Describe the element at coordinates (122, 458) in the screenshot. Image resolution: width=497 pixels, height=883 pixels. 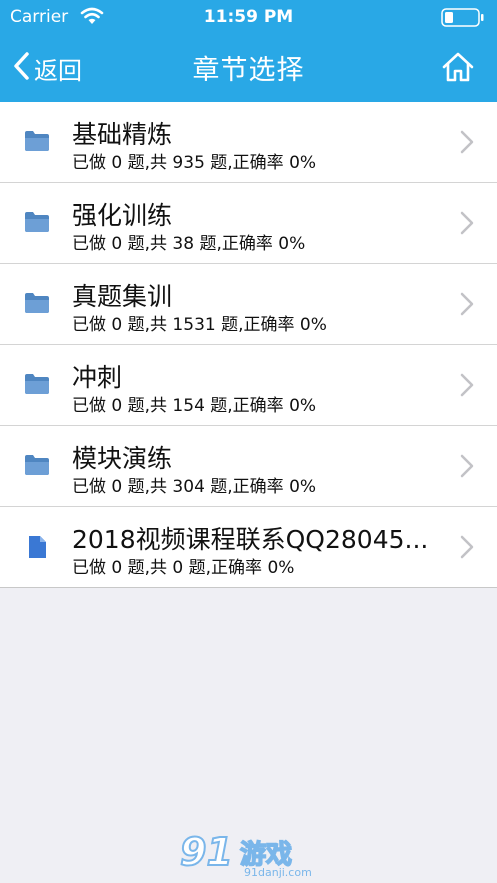
I see `chapter-title: 模块演练` at that location.